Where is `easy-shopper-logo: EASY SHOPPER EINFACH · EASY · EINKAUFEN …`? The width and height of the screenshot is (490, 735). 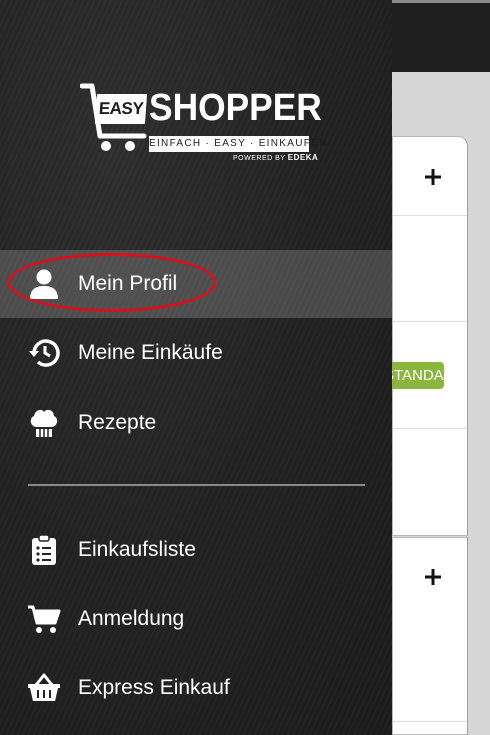
easy-shopper-logo: EASY SHOPPER EINFACH · EASY · EINKAUFEN … is located at coordinates (203, 122).